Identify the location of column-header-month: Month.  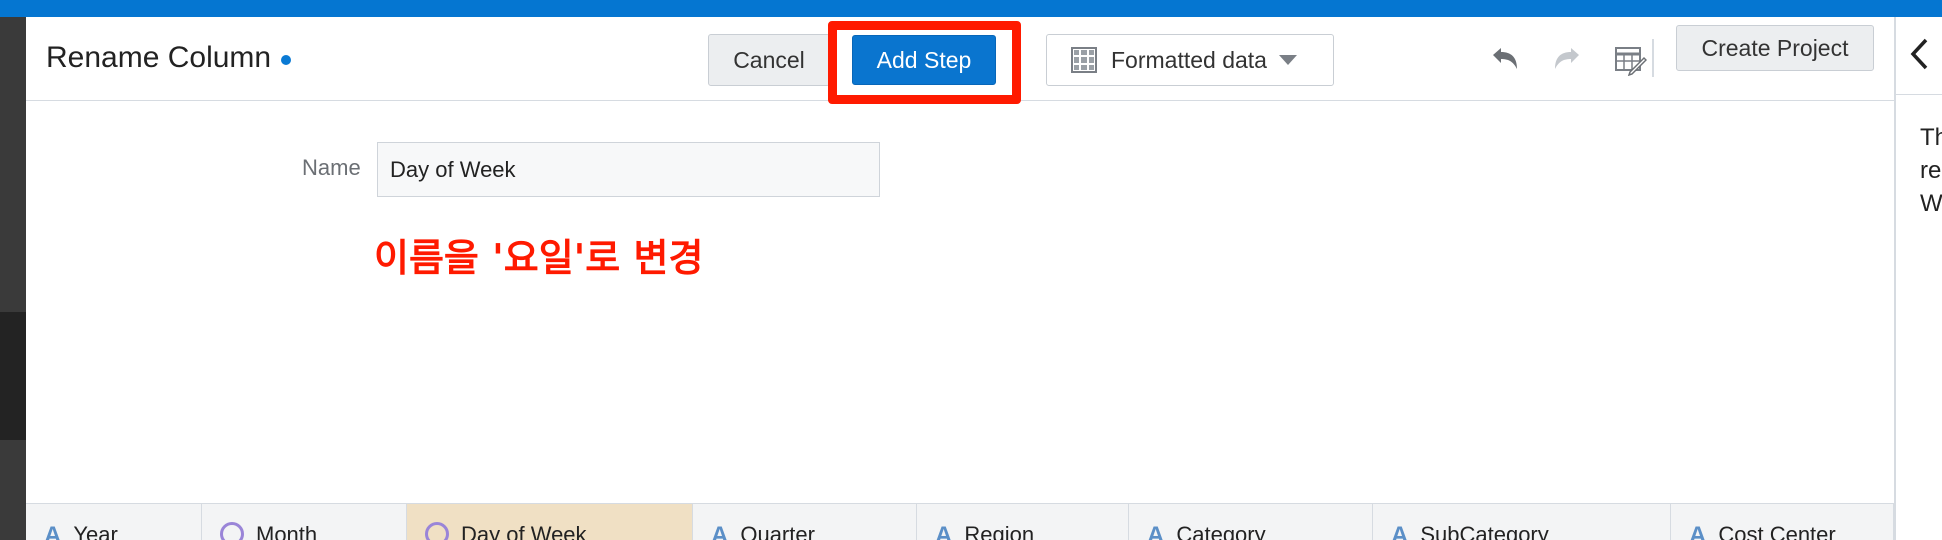
(304, 522).